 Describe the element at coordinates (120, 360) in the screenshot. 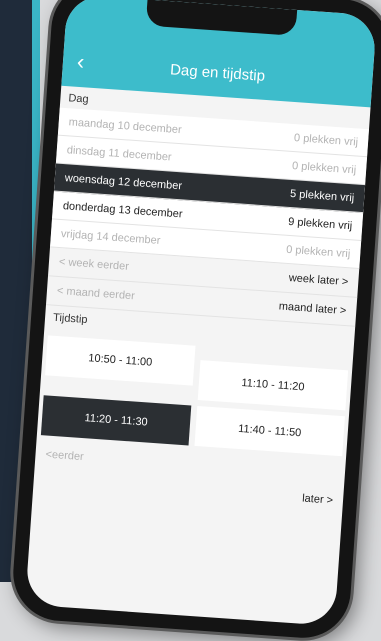

I see `time-slot: 10:50 - 11:00` at that location.